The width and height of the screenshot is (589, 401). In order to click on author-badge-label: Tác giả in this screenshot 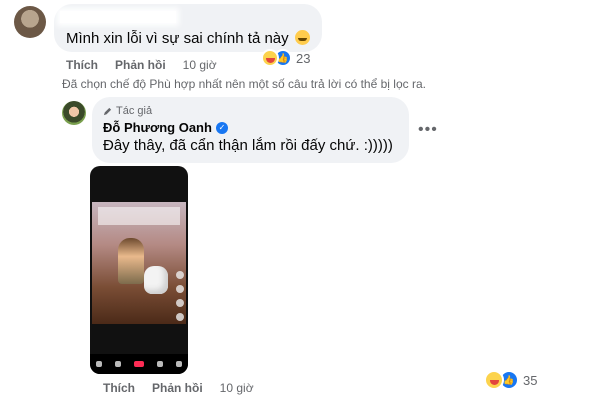, I will do `click(134, 111)`.